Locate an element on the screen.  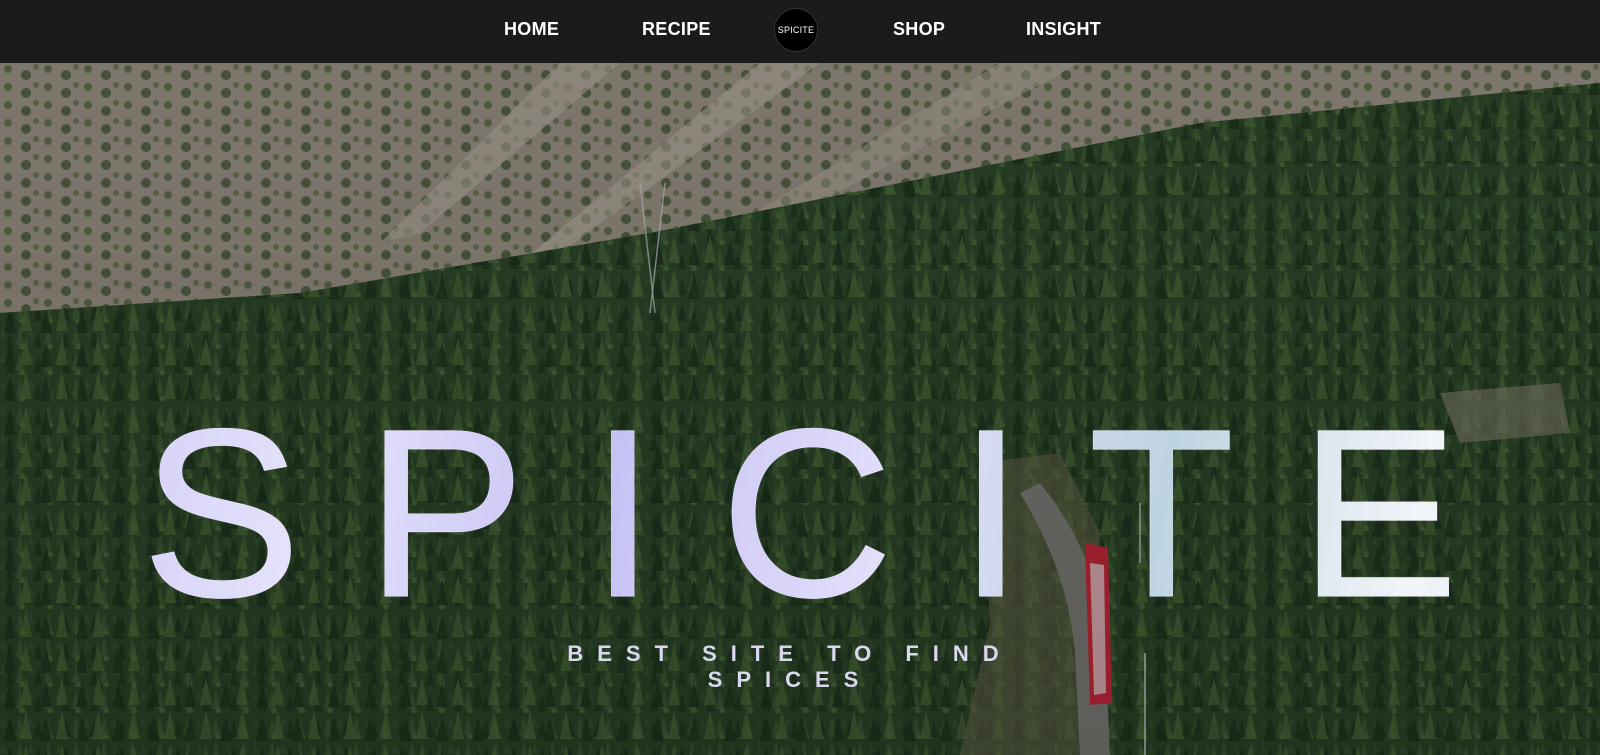
nav-shop-link: SHOP is located at coordinates (919, 29).